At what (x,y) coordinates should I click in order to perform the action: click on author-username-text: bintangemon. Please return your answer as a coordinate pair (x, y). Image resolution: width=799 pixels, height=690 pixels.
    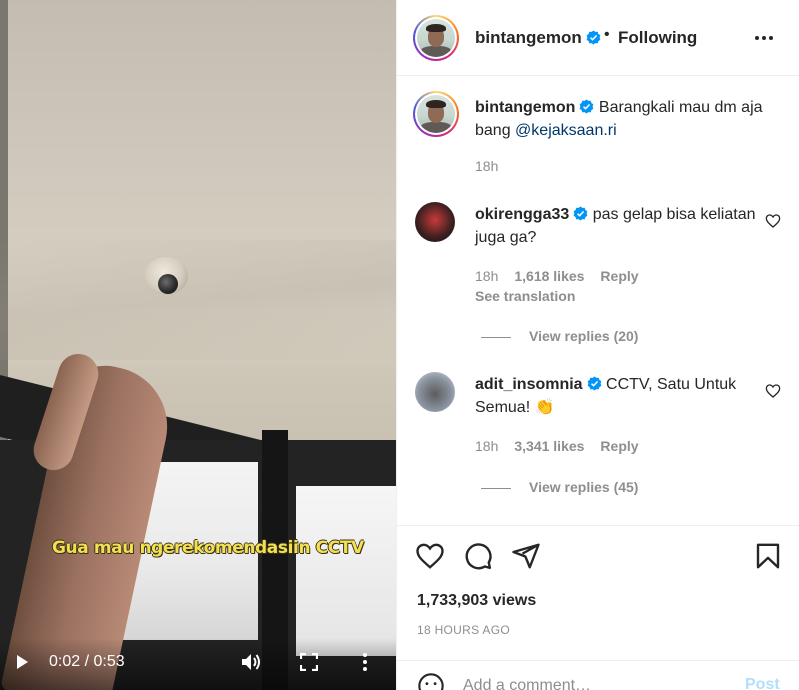
    Looking at the image, I should click on (528, 37).